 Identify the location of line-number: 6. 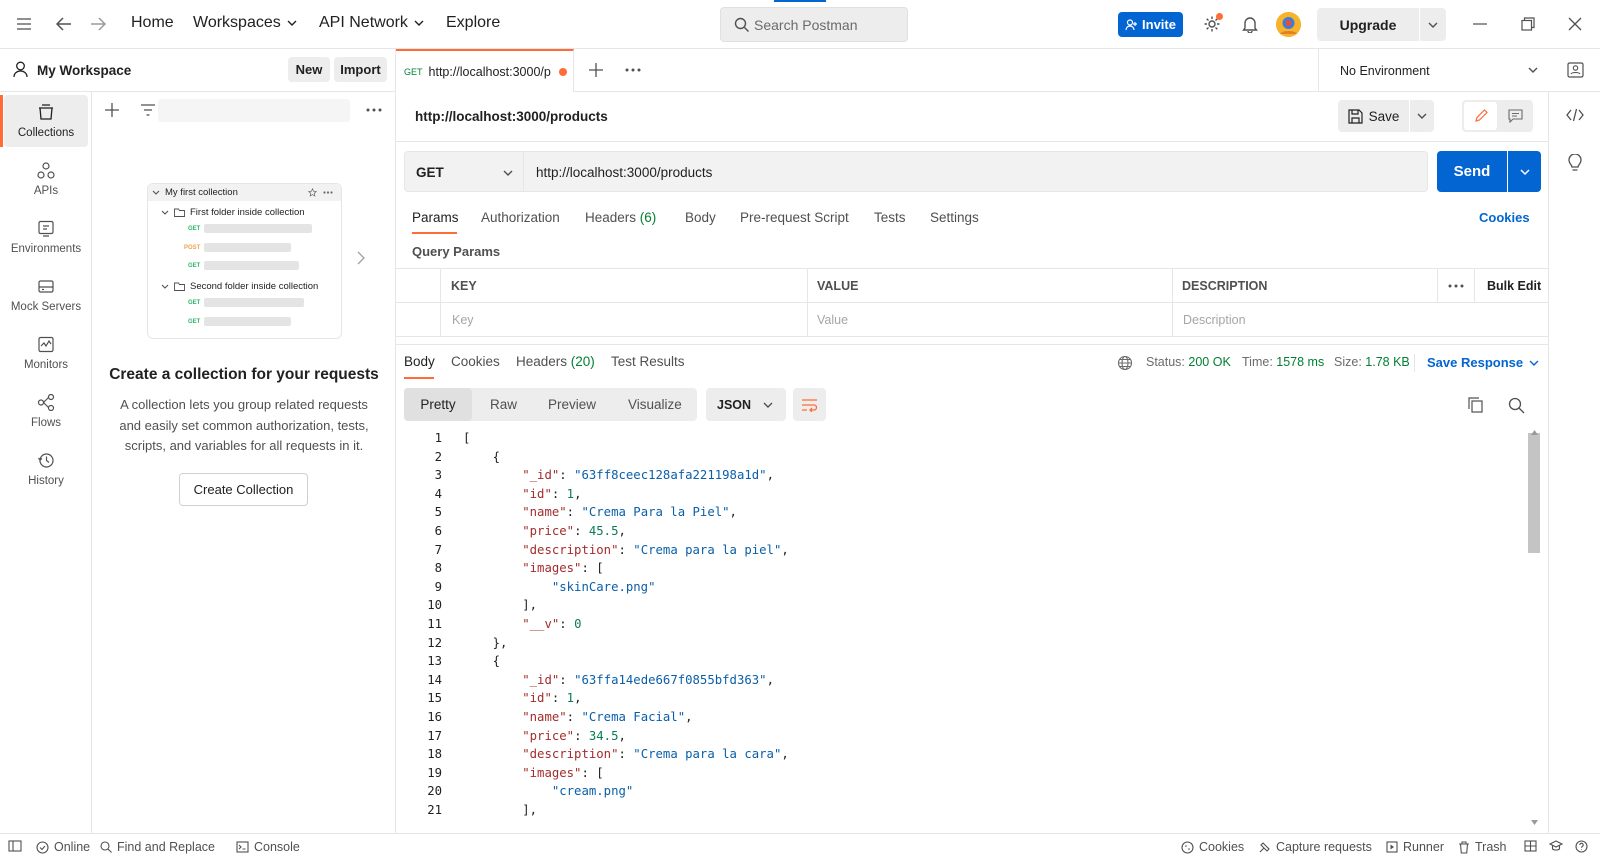
(438, 531).